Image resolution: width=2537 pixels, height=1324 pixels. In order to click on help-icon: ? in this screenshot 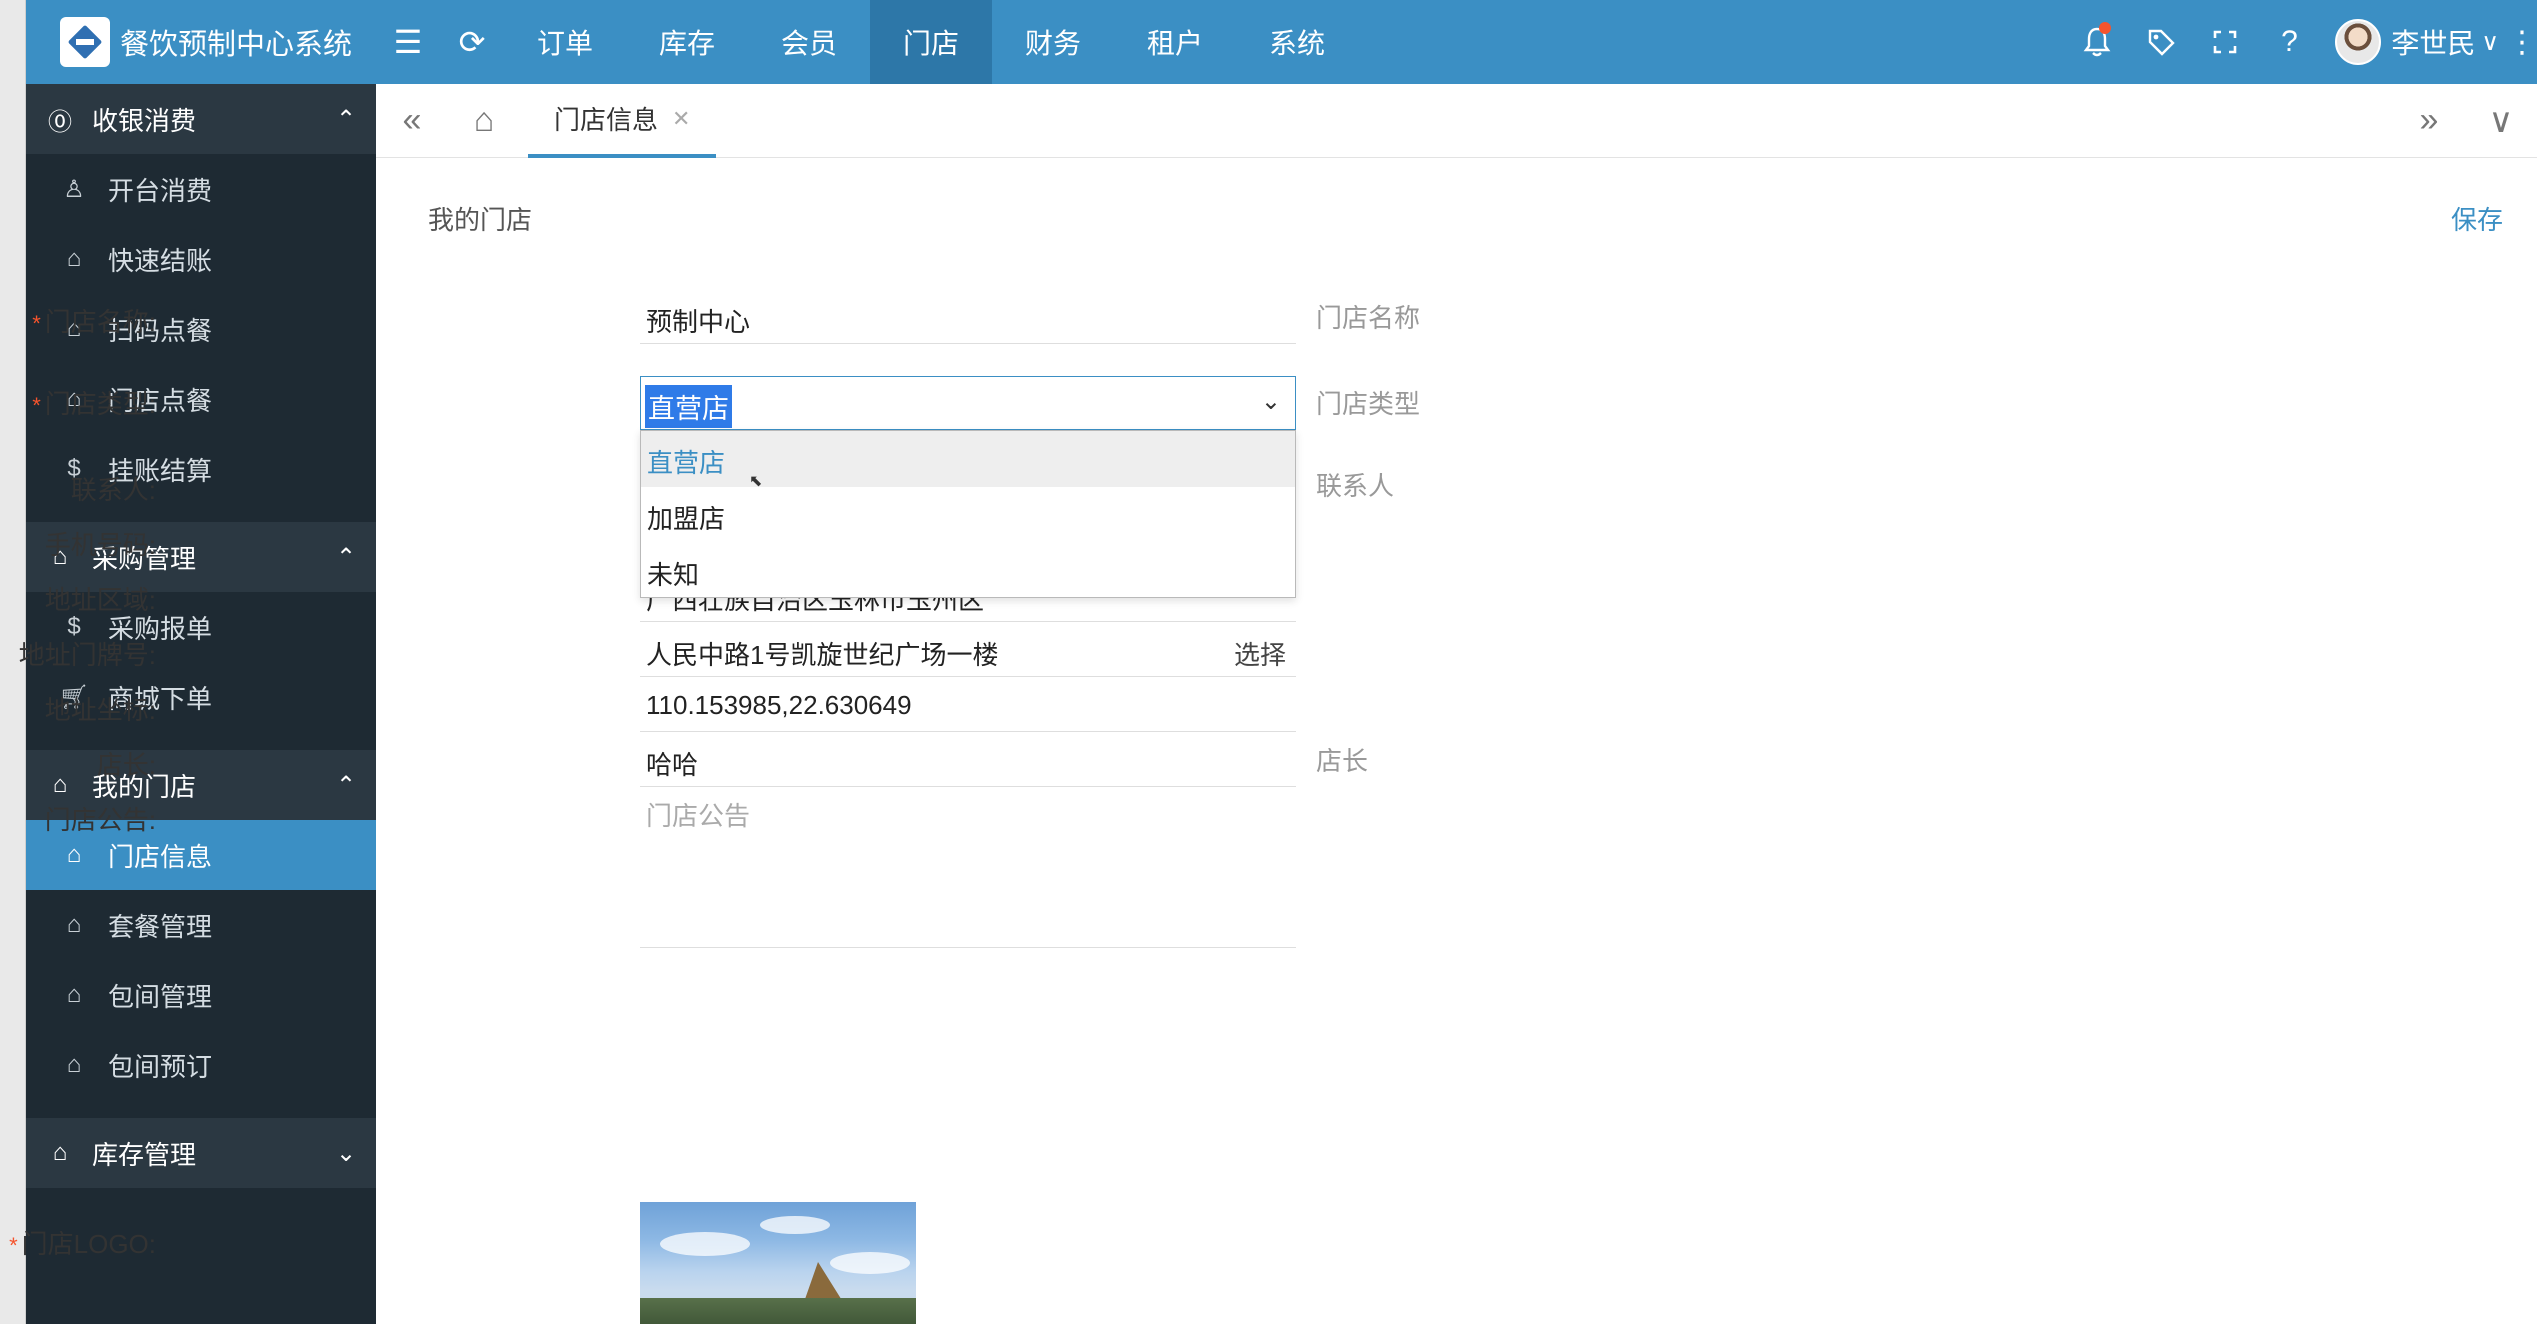, I will do `click(2289, 42)`.